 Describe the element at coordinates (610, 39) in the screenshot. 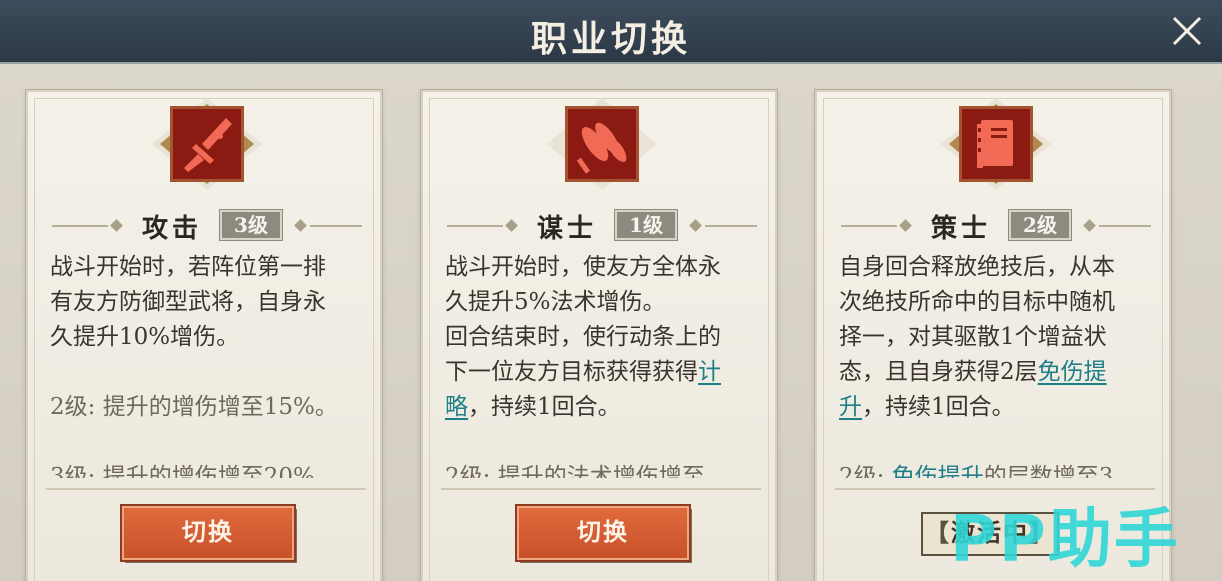

I see `page-title: 职业切换` at that location.